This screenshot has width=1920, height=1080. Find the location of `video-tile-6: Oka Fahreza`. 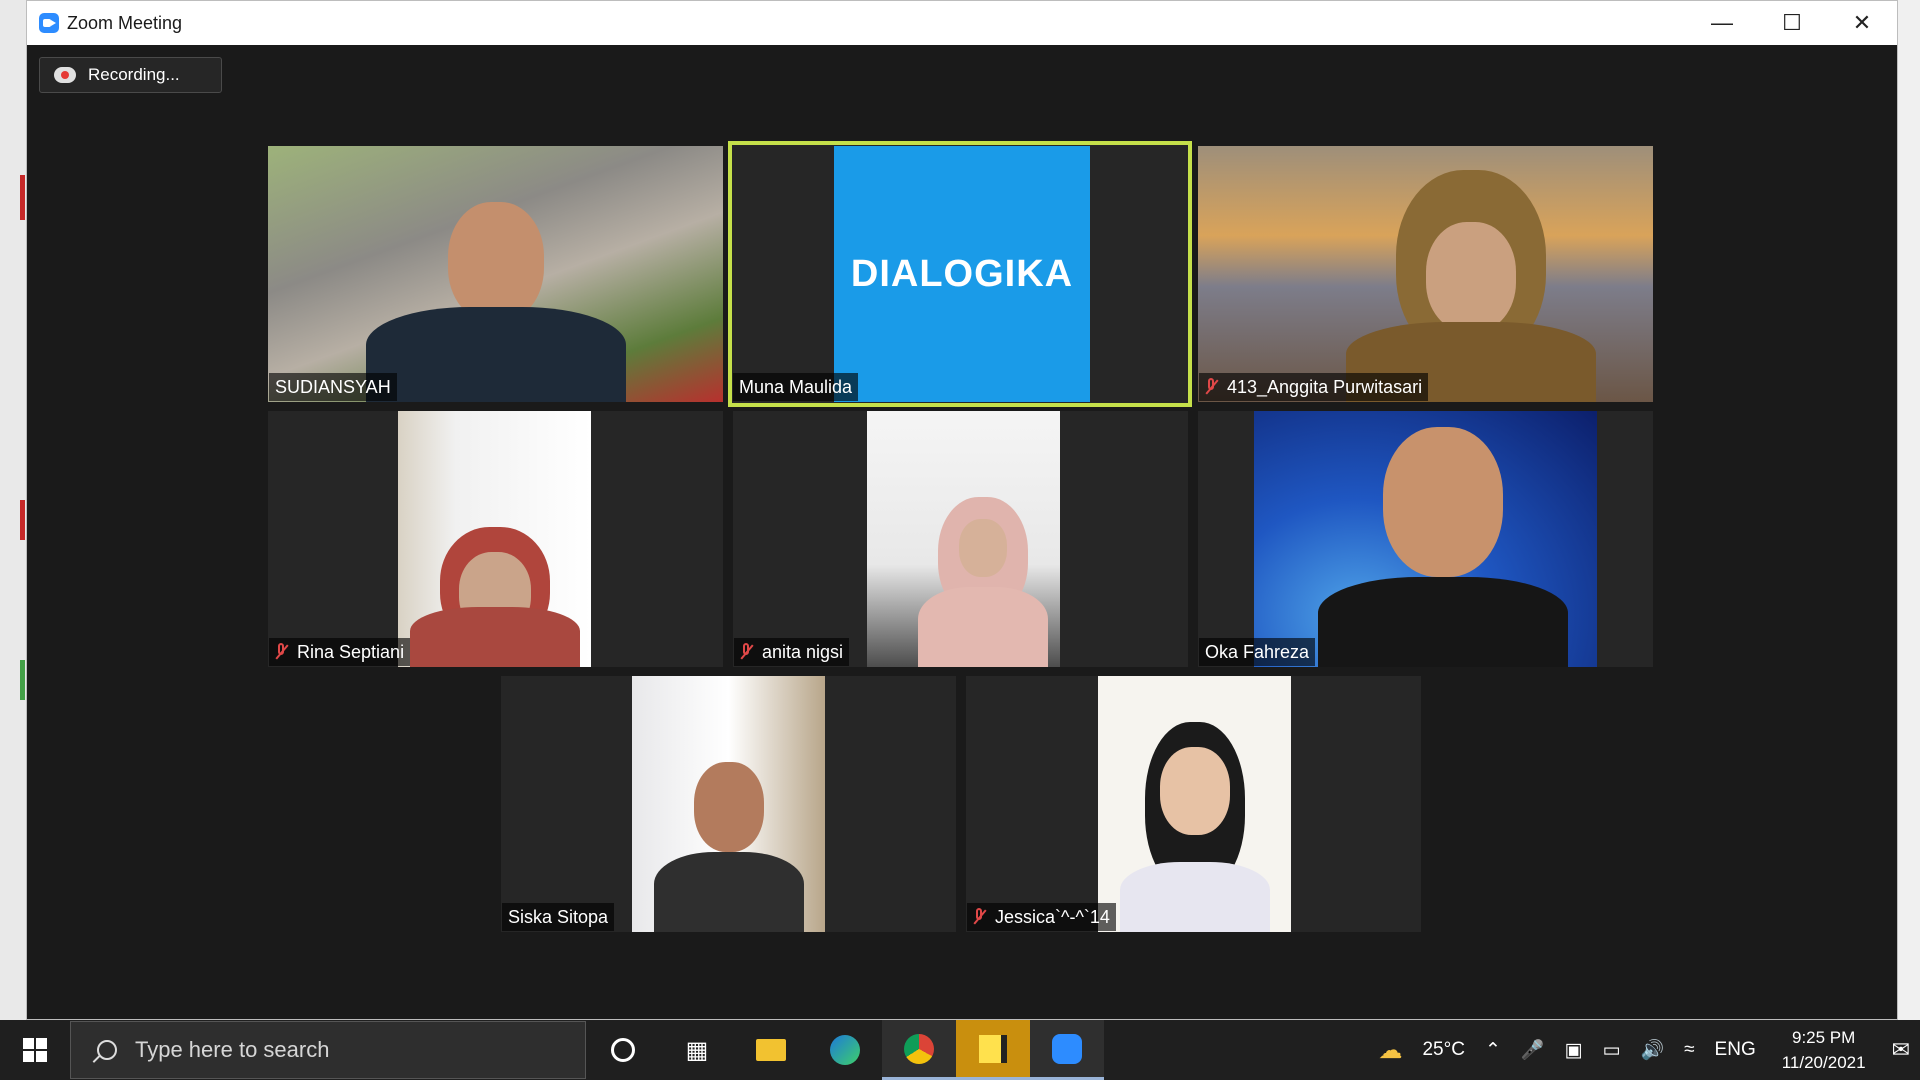

video-tile-6: Oka Fahreza is located at coordinates (1425, 539).